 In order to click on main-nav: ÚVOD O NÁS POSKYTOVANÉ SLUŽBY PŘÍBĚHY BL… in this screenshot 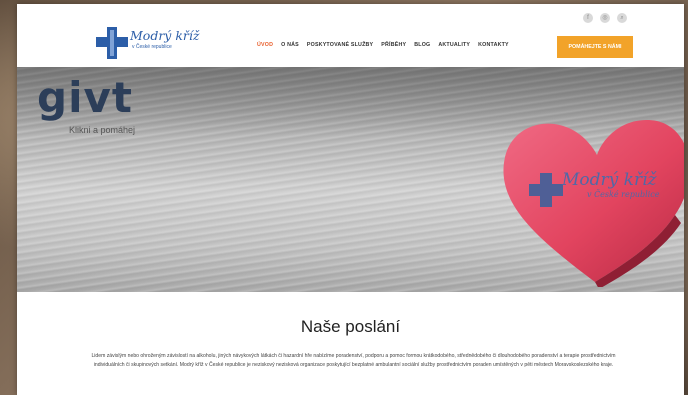, I will do `click(383, 45)`.